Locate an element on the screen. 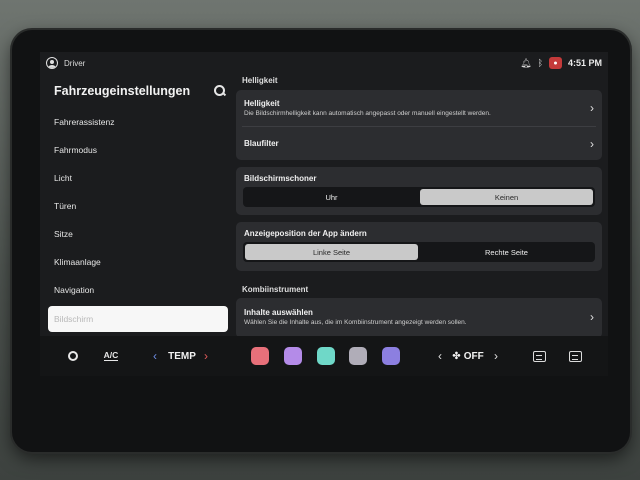 This screenshot has height=480, width=640. app-position-option-left: Linke Seite is located at coordinates (331, 252).